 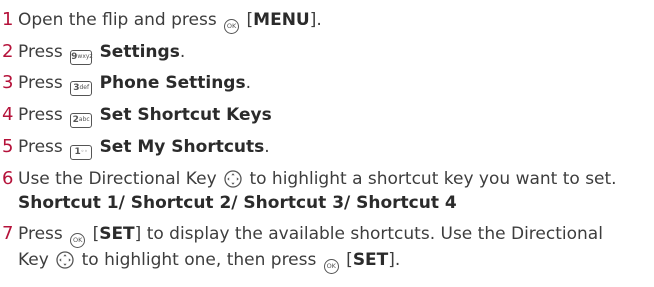 I want to click on key-1-icon: 1◦◦, so click(x=81, y=152).